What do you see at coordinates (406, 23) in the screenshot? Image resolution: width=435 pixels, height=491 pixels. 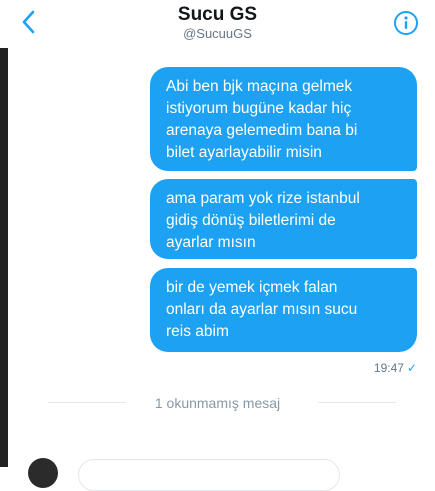 I see `info-icon` at bounding box center [406, 23].